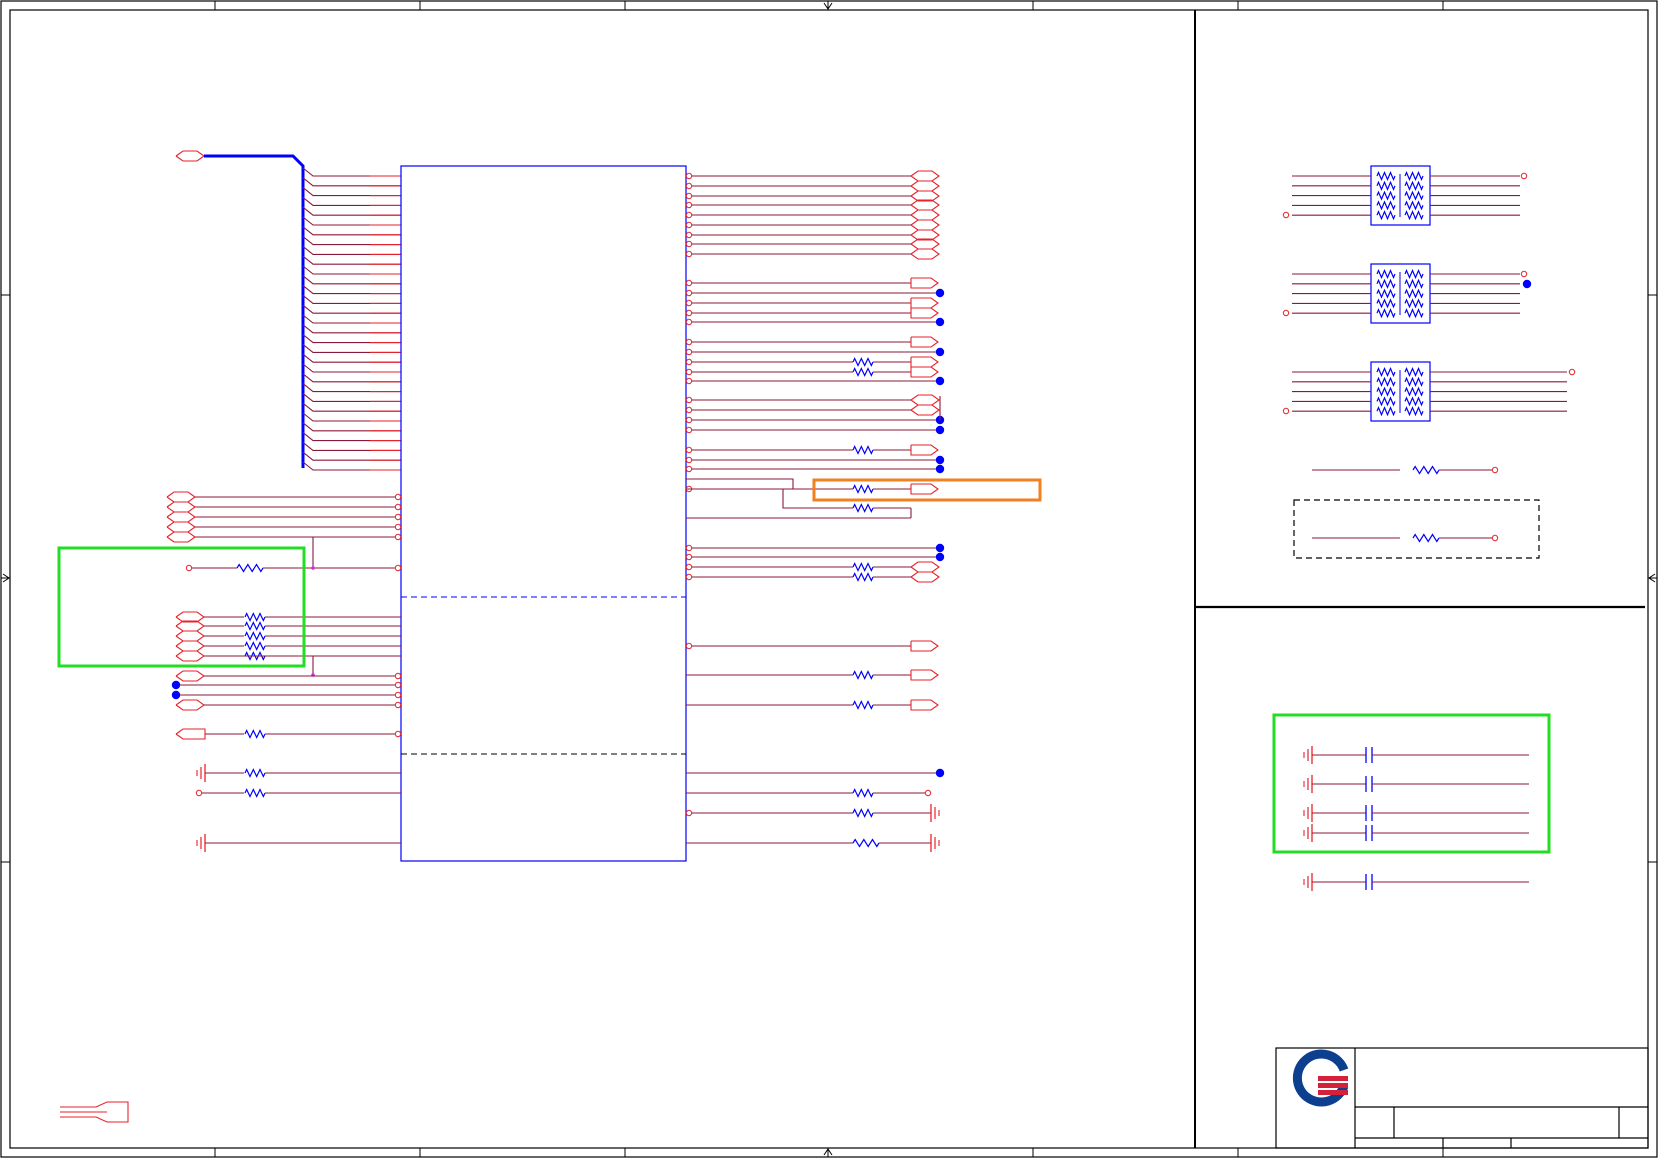 The height and width of the screenshot is (1158, 1658). Describe the element at coordinates (1416, 529) in the screenshot. I see `optional-component-box` at that location.